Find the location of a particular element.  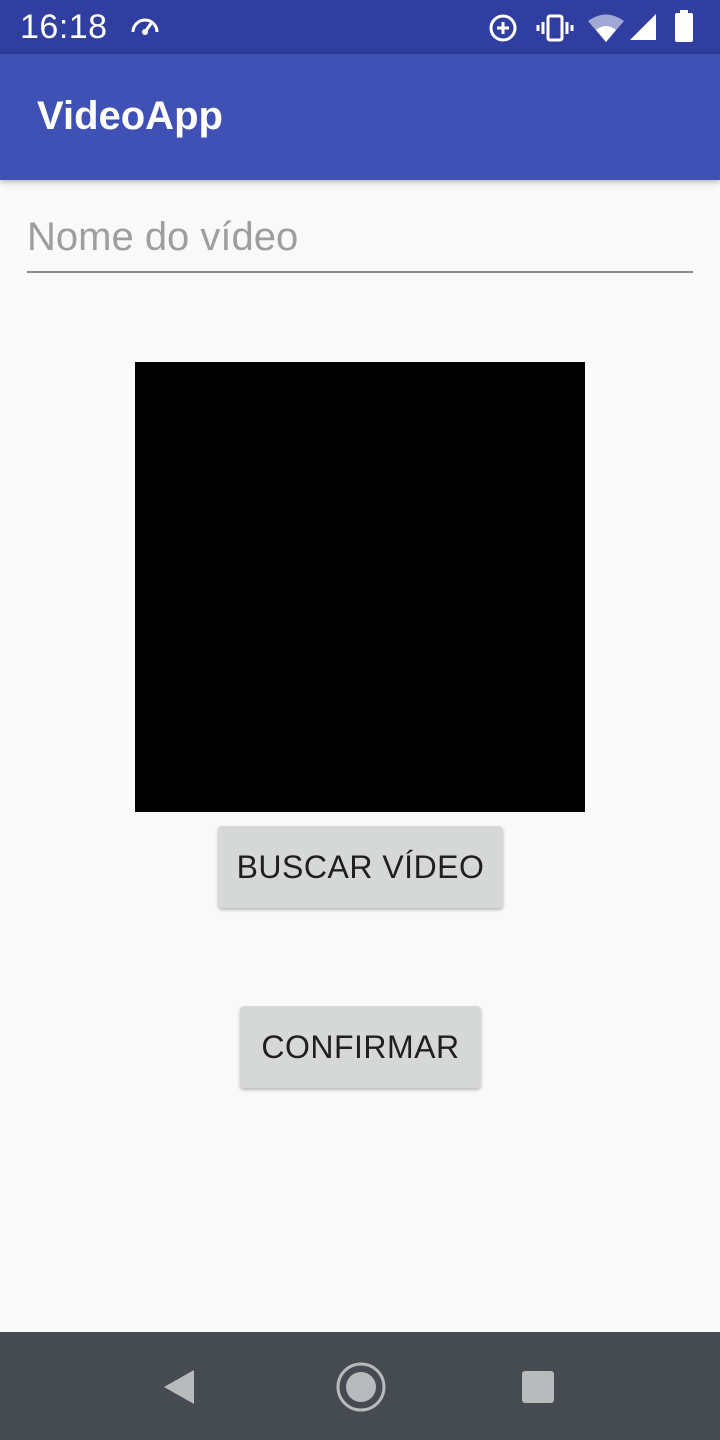

video-name-input is located at coordinates (360, 237).